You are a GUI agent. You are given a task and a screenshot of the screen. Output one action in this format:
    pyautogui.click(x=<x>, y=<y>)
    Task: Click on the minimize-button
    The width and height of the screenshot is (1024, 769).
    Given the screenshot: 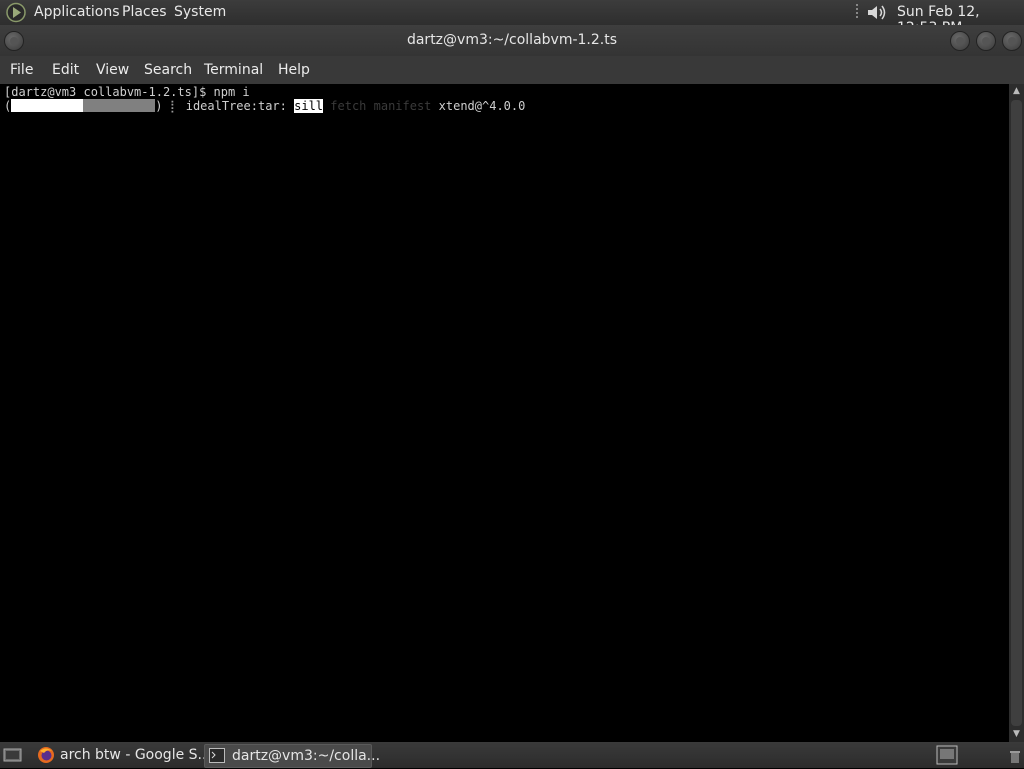 What is the action you would take?
    pyautogui.click(x=960, y=41)
    